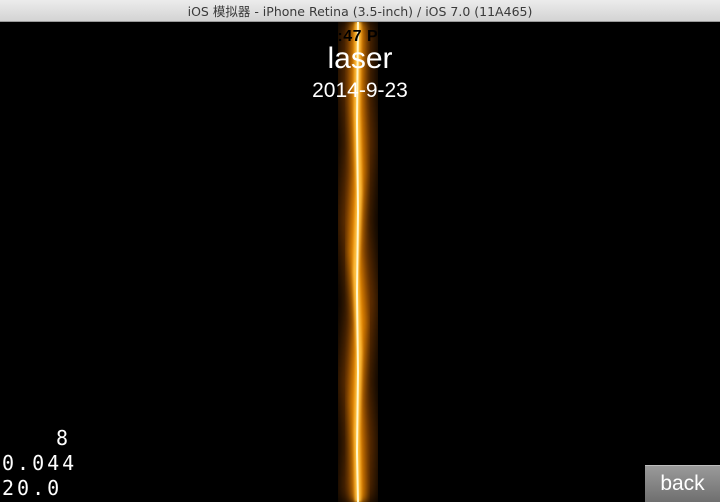  Describe the element at coordinates (32, 488) in the screenshot. I see `debug-fps: 20.0` at that location.